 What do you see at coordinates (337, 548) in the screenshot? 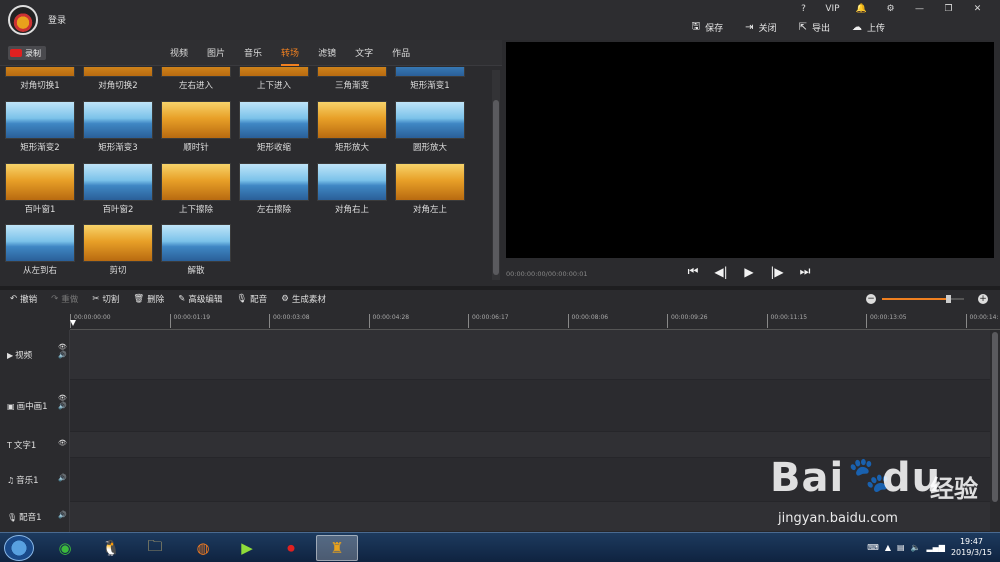
I see `editor-app: ♜` at bounding box center [337, 548].